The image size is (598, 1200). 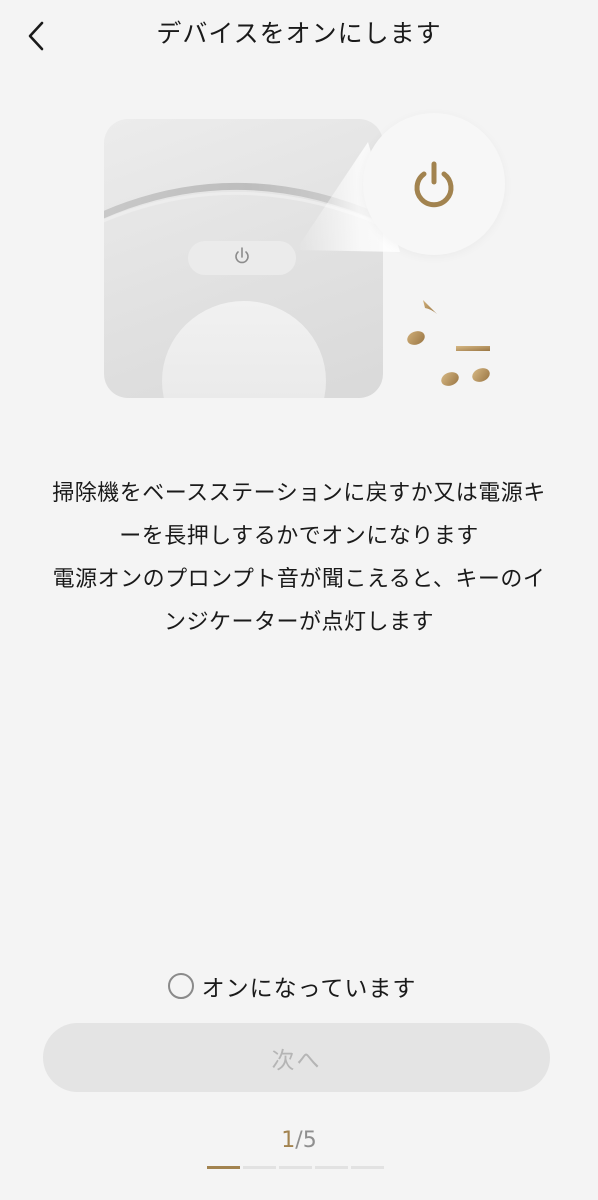 I want to click on eighth-note-icon, so click(x=422, y=322).